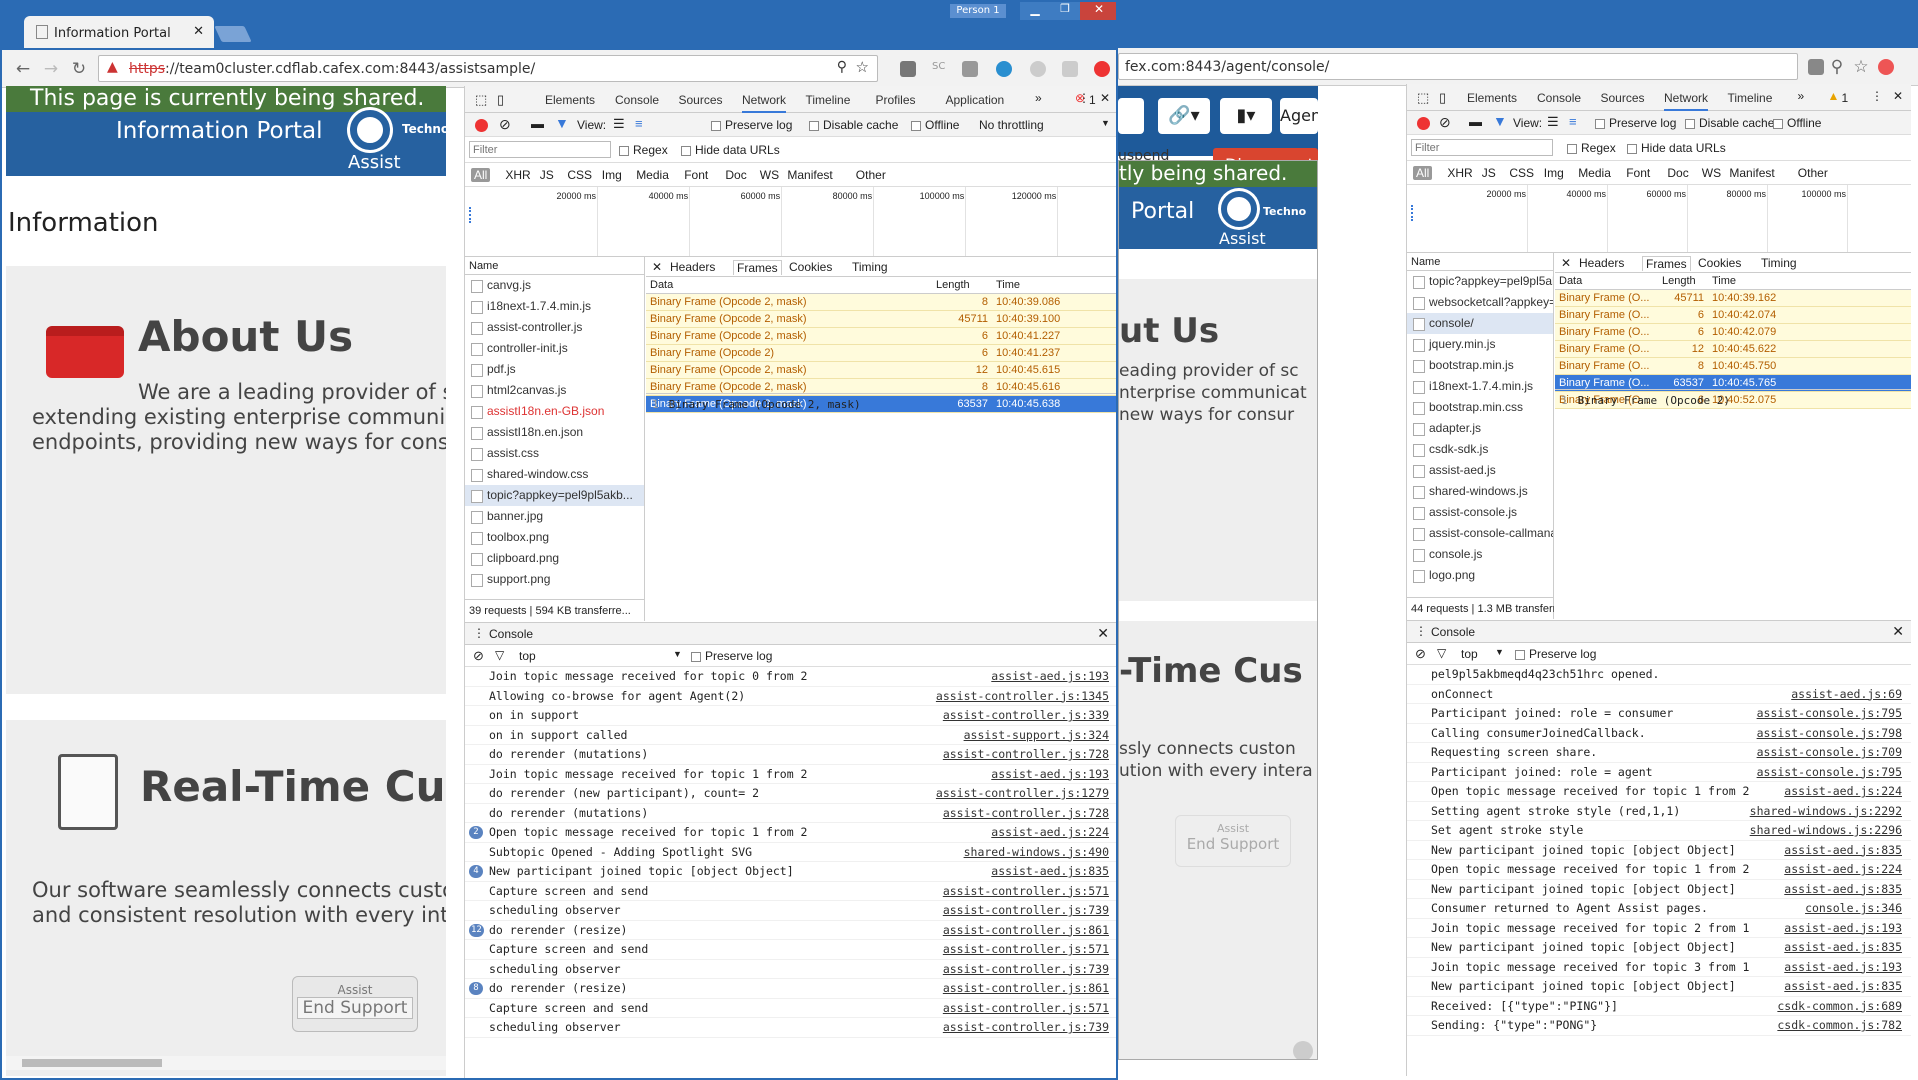 This screenshot has height=1080, width=1918. What do you see at coordinates (554, 537) in the screenshot?
I see `request-row: toolbox.png` at bounding box center [554, 537].